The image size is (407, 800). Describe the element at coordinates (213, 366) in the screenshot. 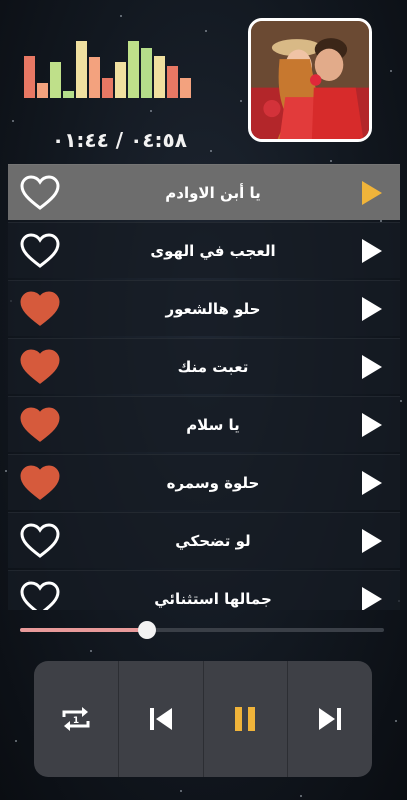

I see `song-title: تعبت منك` at that location.